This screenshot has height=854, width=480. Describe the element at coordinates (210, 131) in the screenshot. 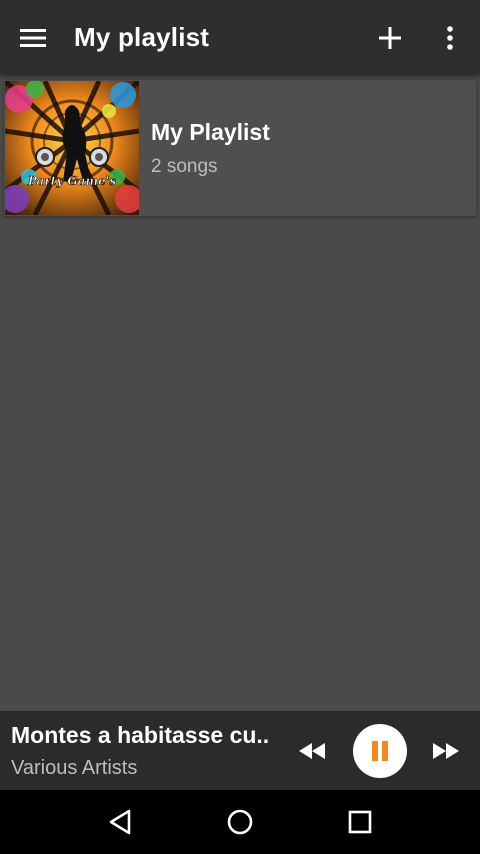

I see `playlist-name: My Playlist` at that location.